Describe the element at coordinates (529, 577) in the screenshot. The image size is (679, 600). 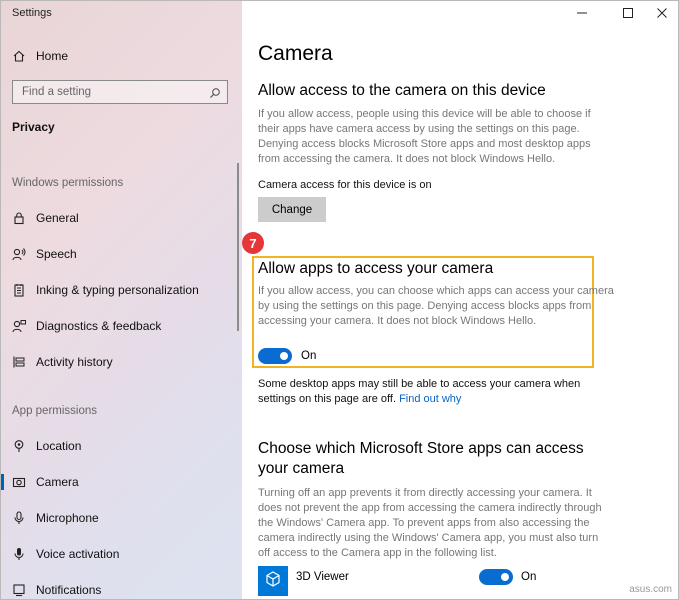
I see `3d-viewer-toggle-label: On` at that location.